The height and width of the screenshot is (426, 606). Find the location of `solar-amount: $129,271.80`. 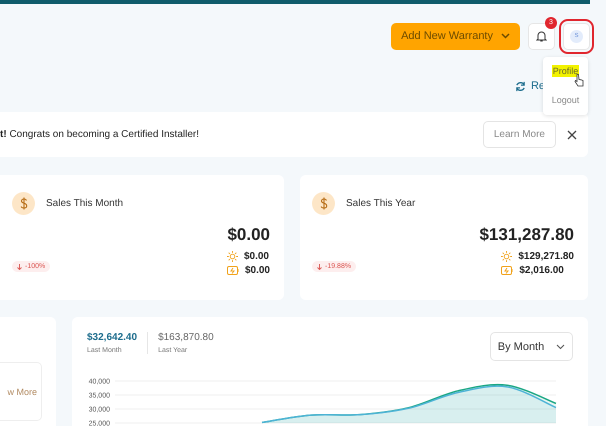

solar-amount: $129,271.80 is located at coordinates (546, 256).